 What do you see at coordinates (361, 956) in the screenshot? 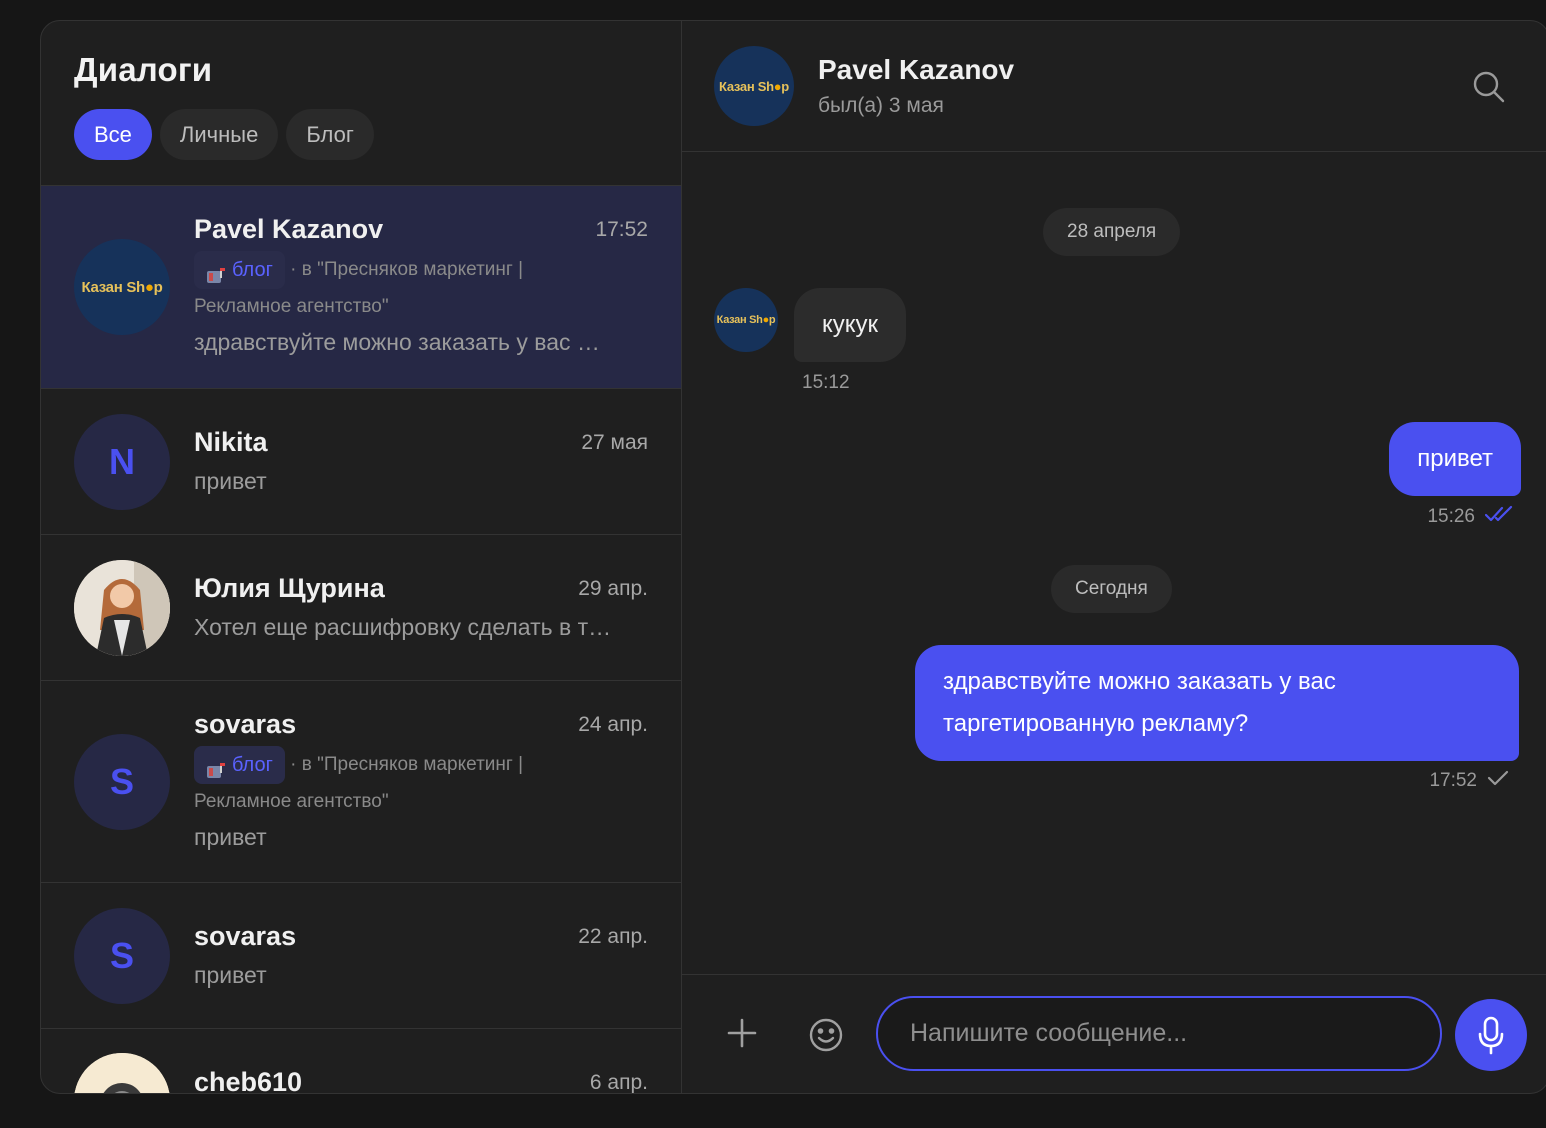
I see `dialog-item-sovaras-2: S sovaras 22 апр. привет` at bounding box center [361, 956].